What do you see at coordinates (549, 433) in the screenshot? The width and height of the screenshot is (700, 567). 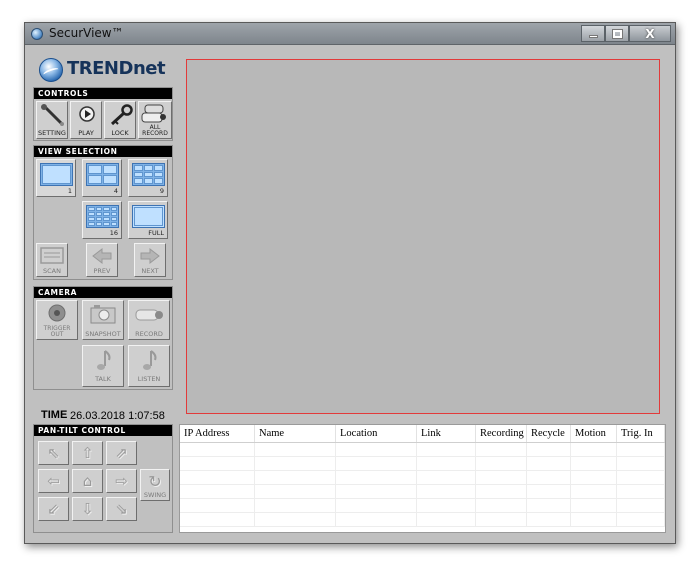 I see `column-header-recycle: Recycle` at bounding box center [549, 433].